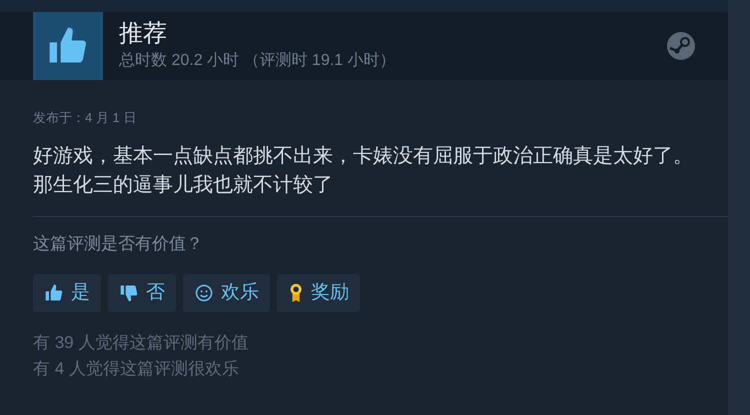 This screenshot has height=415, width=750. What do you see at coordinates (54, 293) in the screenshot?
I see `thumbs-up-icon` at bounding box center [54, 293].